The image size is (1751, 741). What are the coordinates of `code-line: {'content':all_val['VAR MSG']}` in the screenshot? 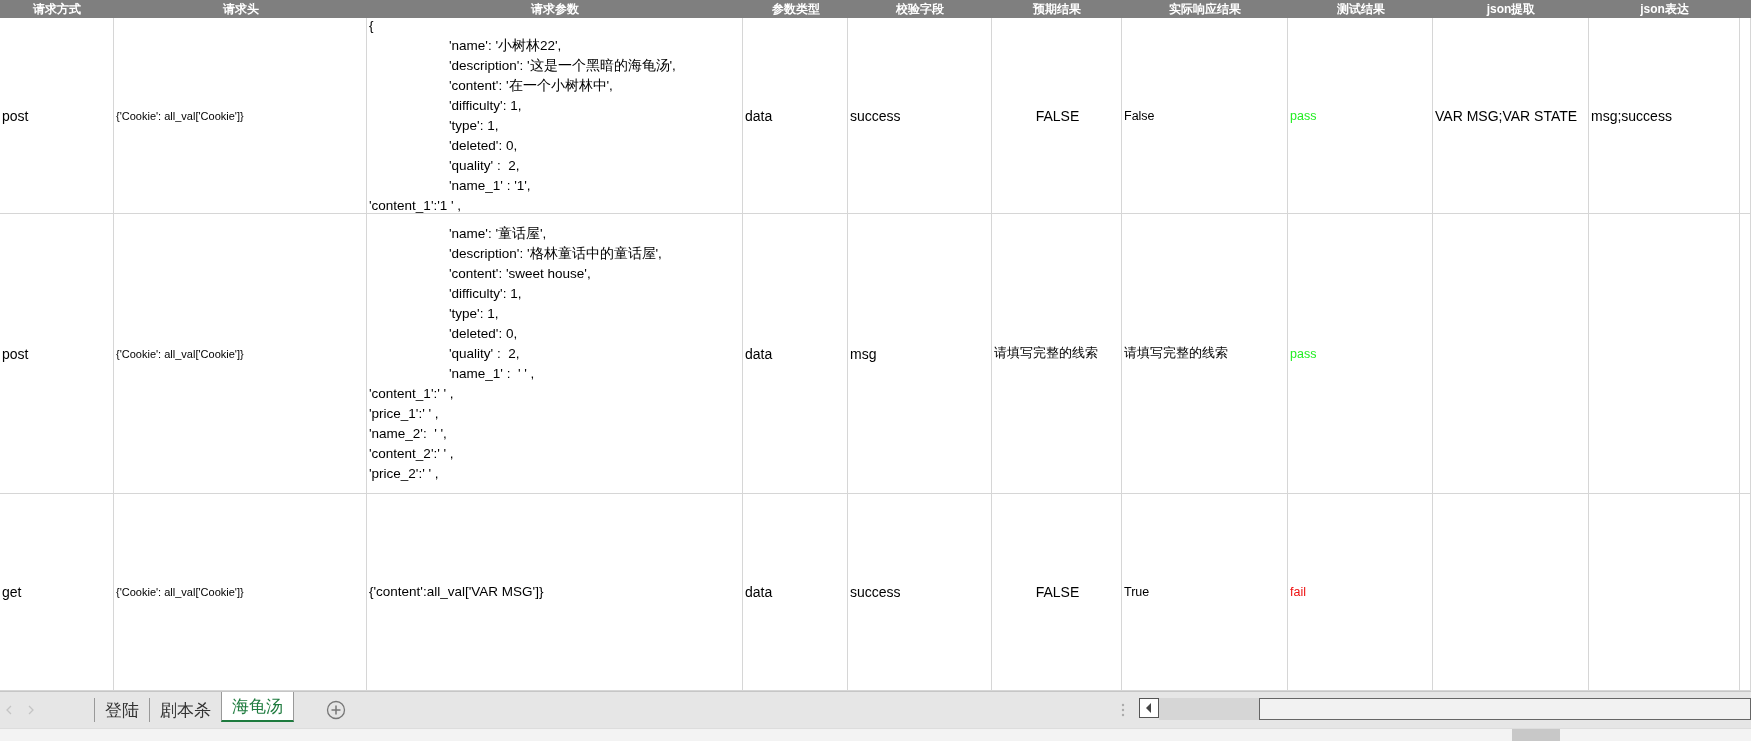 It's located at (456, 592).